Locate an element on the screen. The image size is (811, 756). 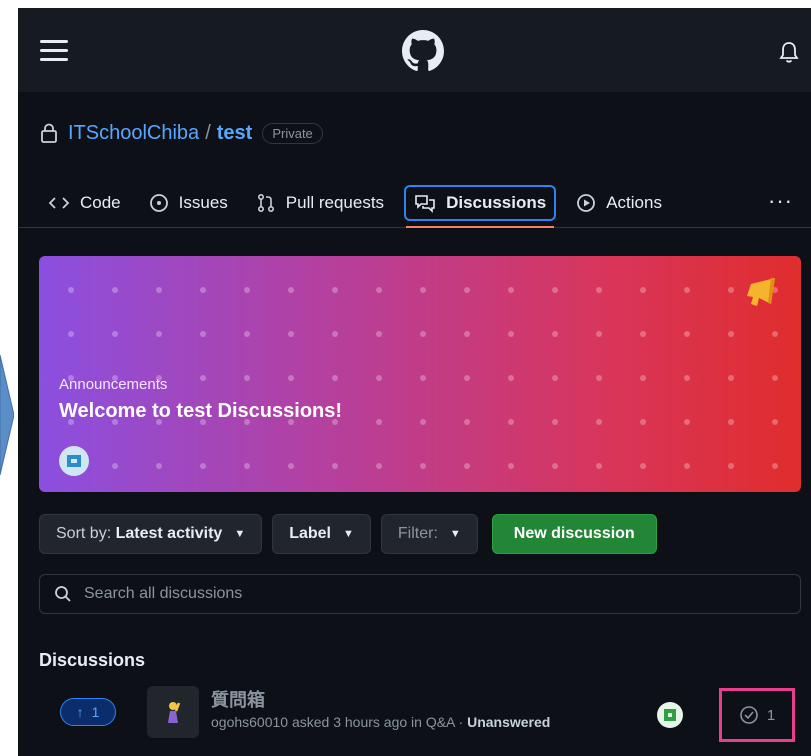
play-icon is located at coordinates (586, 203).